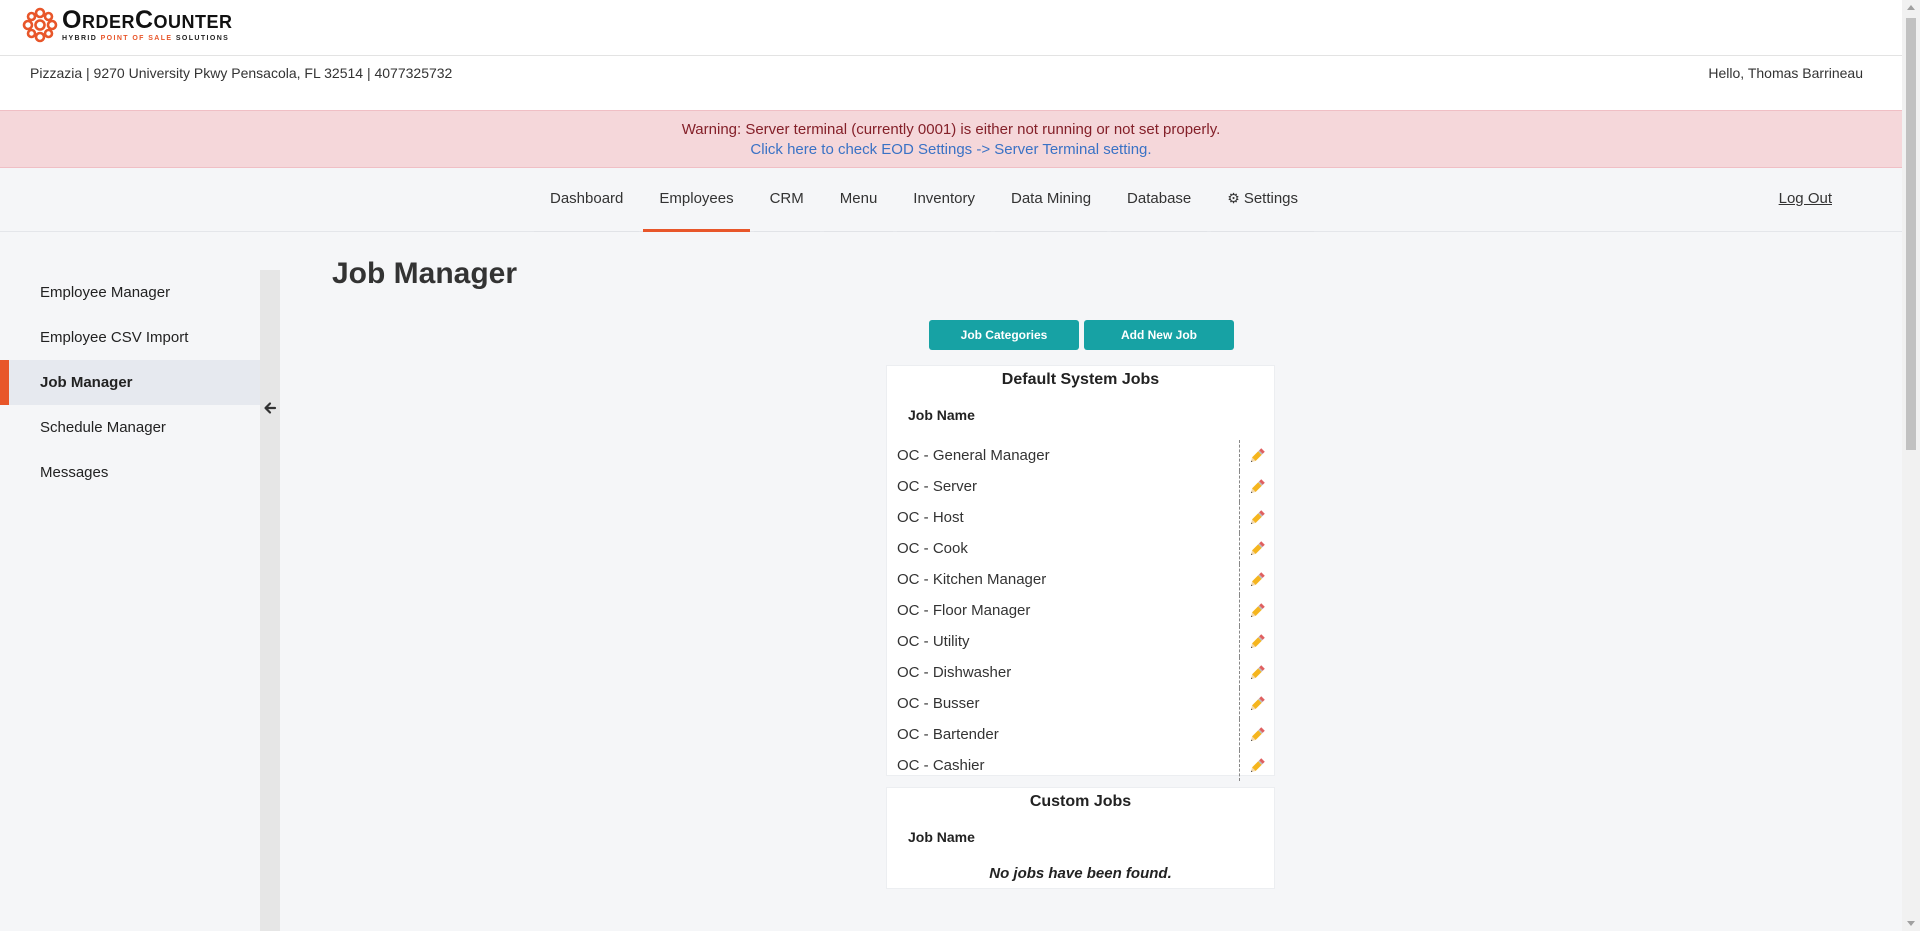  Describe the element at coordinates (964, 610) in the screenshot. I see `job-name: OC - Floor Manager` at that location.